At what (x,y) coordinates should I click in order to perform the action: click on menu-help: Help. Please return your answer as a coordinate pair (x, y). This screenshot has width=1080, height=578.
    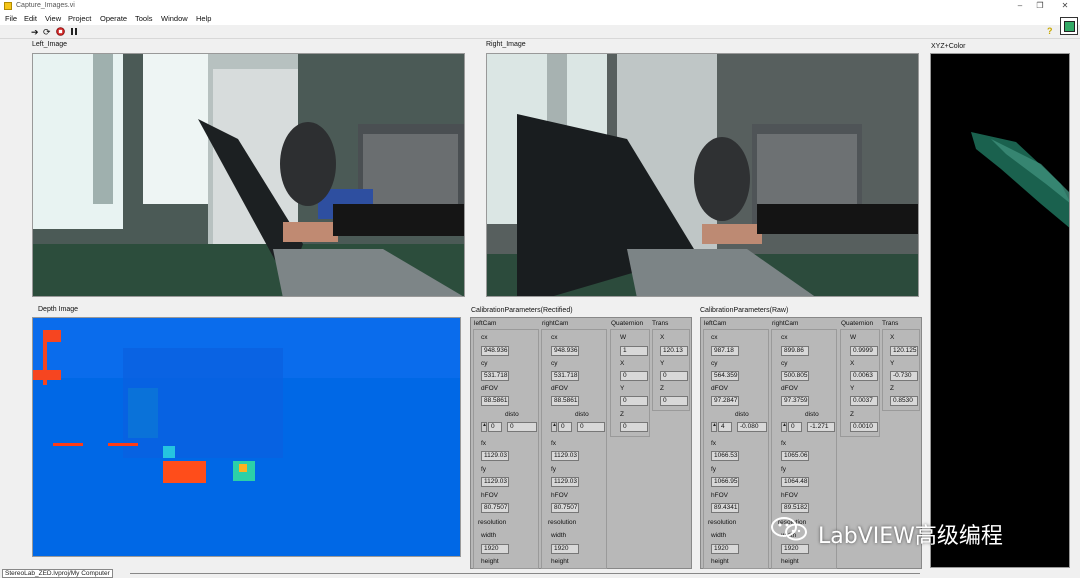
    Looking at the image, I should click on (203, 18).